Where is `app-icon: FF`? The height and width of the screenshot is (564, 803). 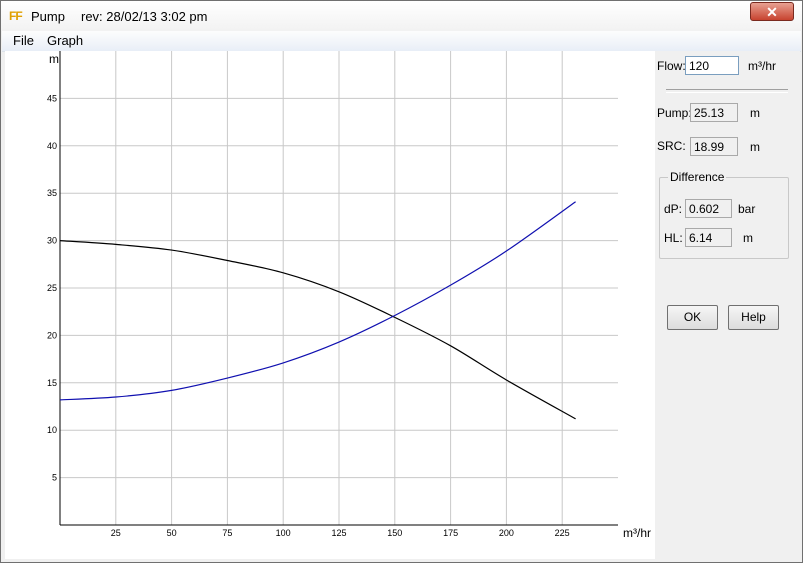 app-icon: FF is located at coordinates (16, 16).